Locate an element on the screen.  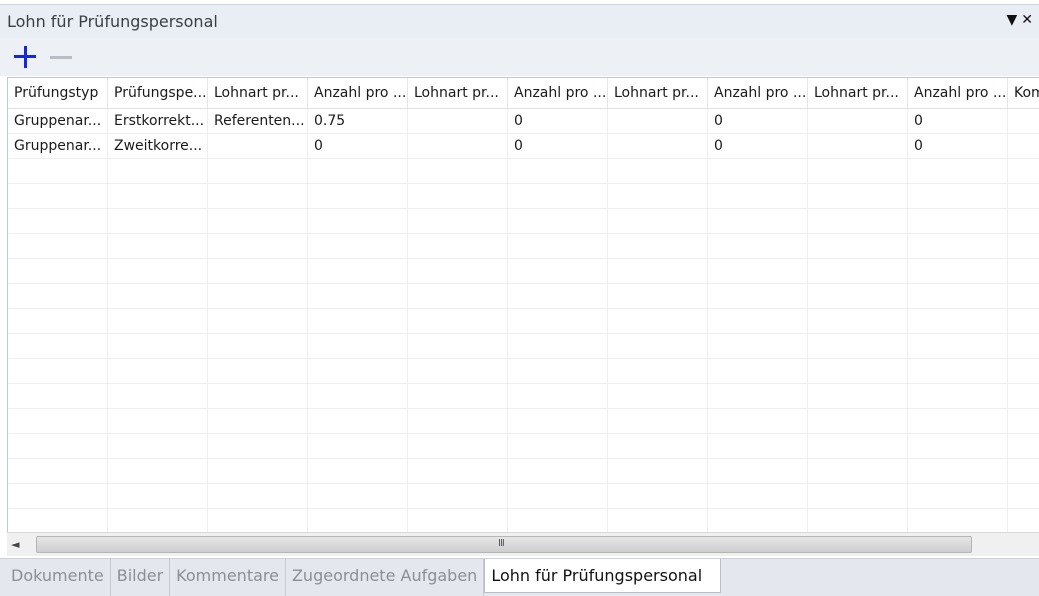
column-header: Kom is located at coordinates (1023, 93).